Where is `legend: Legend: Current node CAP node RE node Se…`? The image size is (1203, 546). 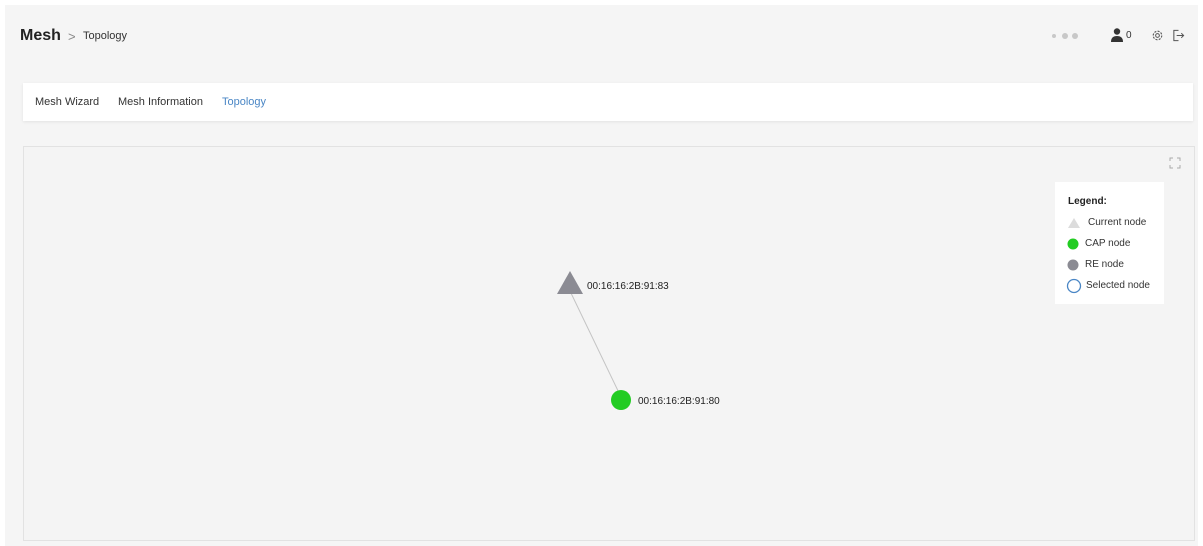 legend: Legend: Current node CAP node RE node Se… is located at coordinates (1109, 243).